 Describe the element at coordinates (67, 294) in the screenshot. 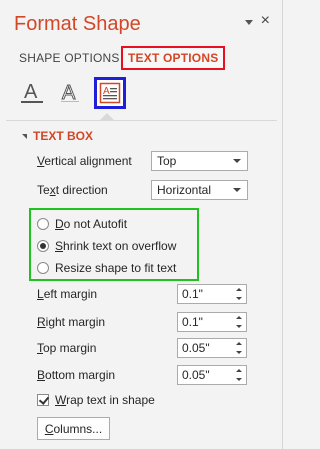

I see `left-margin-label: Left margin` at that location.